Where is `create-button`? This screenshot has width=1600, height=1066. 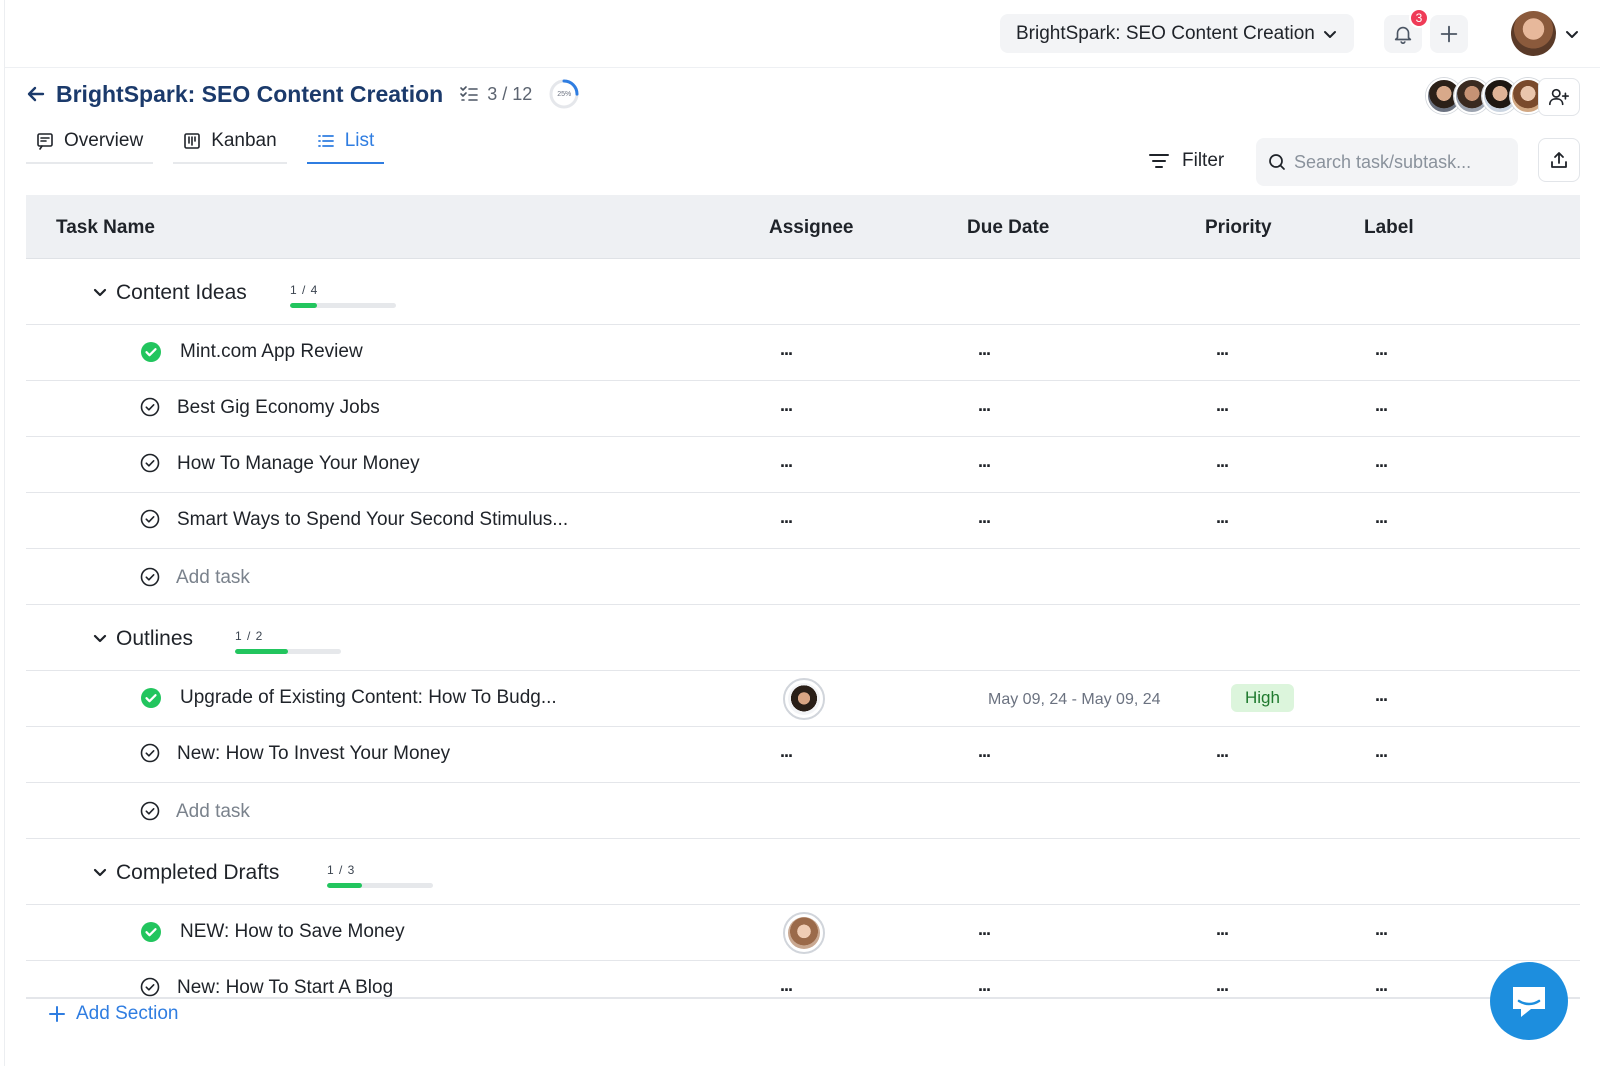
create-button is located at coordinates (1449, 34).